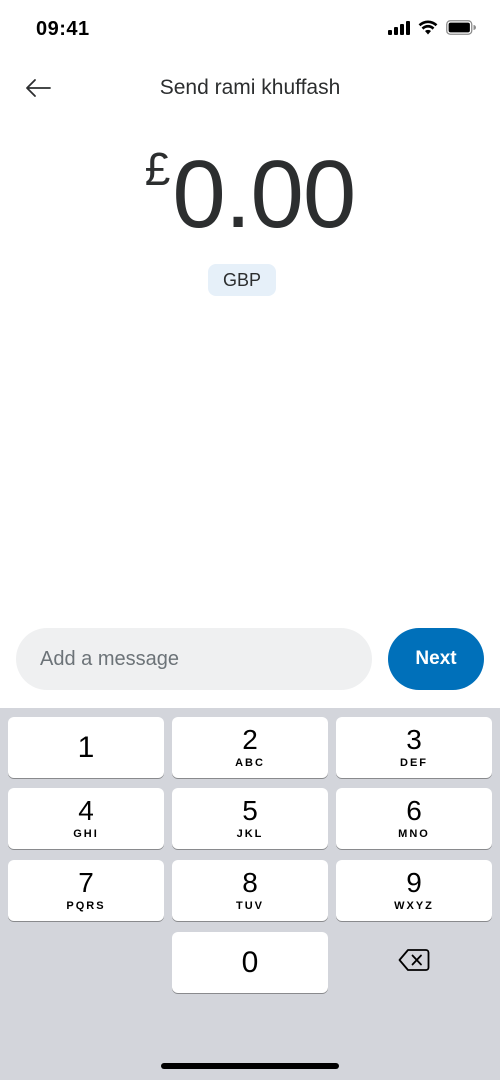  I want to click on currency-selector: GBP, so click(242, 280).